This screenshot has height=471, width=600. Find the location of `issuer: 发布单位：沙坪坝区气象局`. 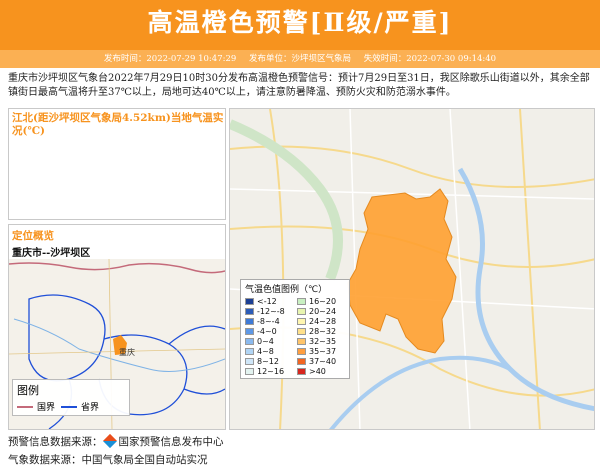

issuer: 发布单位：沙坪坝区气象局 is located at coordinates (299, 59).